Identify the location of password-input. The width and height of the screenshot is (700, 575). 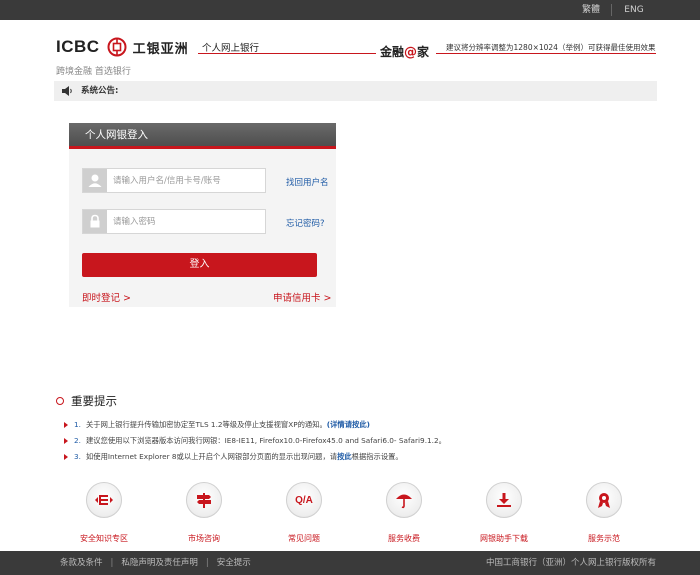
(187, 221).